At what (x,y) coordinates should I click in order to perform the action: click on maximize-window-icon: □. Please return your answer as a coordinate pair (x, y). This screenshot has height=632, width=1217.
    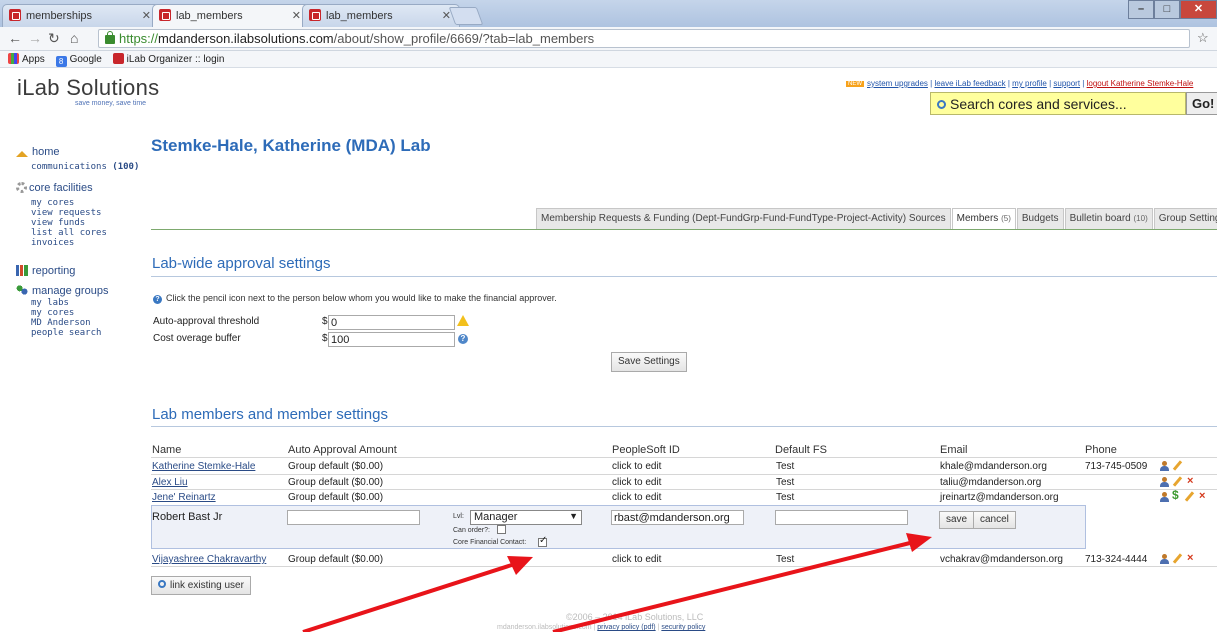
    Looking at the image, I should click on (1167, 9).